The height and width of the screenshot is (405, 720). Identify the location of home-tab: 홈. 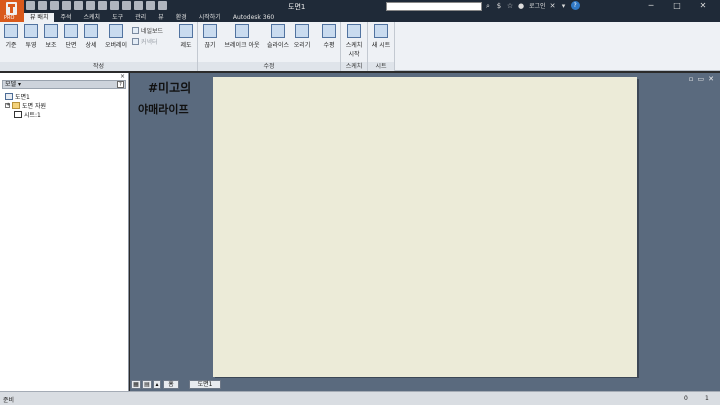
(171, 384).